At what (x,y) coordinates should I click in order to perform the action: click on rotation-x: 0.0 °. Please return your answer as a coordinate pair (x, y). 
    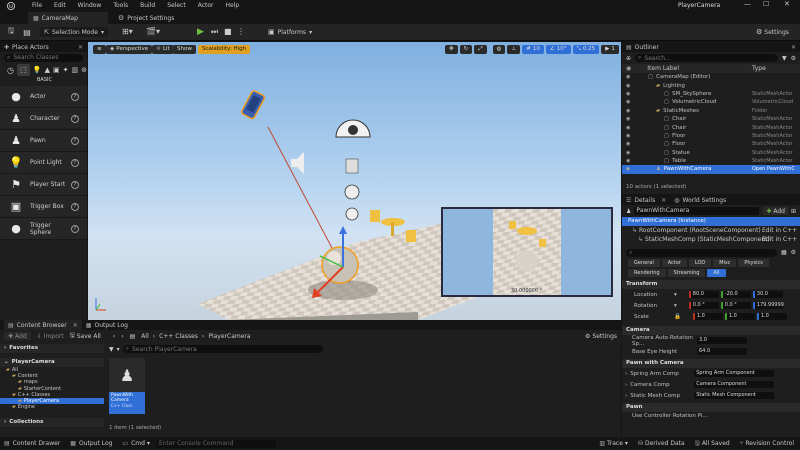
    Looking at the image, I should click on (703, 305).